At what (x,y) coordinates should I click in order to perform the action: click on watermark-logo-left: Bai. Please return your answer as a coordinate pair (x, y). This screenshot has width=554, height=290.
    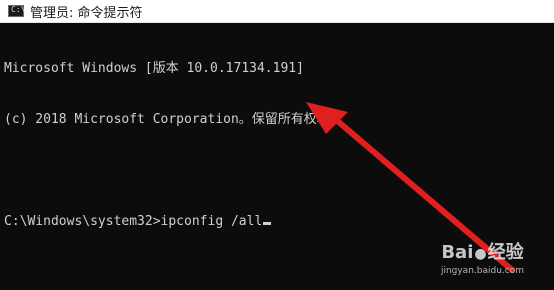
    Looking at the image, I should click on (457, 252).